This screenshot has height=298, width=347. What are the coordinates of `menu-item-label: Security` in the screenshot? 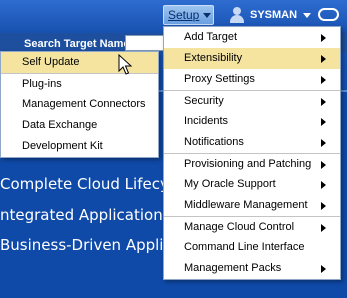 It's located at (204, 101).